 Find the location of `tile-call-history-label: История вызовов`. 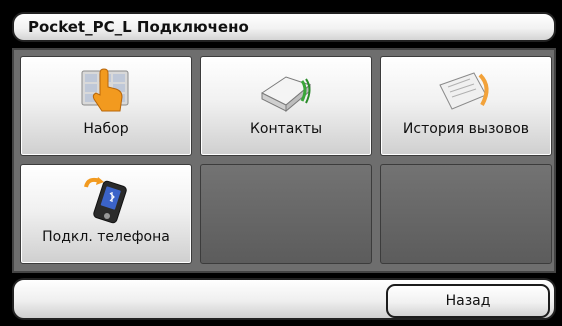

tile-call-history-label: История вызовов is located at coordinates (466, 129).